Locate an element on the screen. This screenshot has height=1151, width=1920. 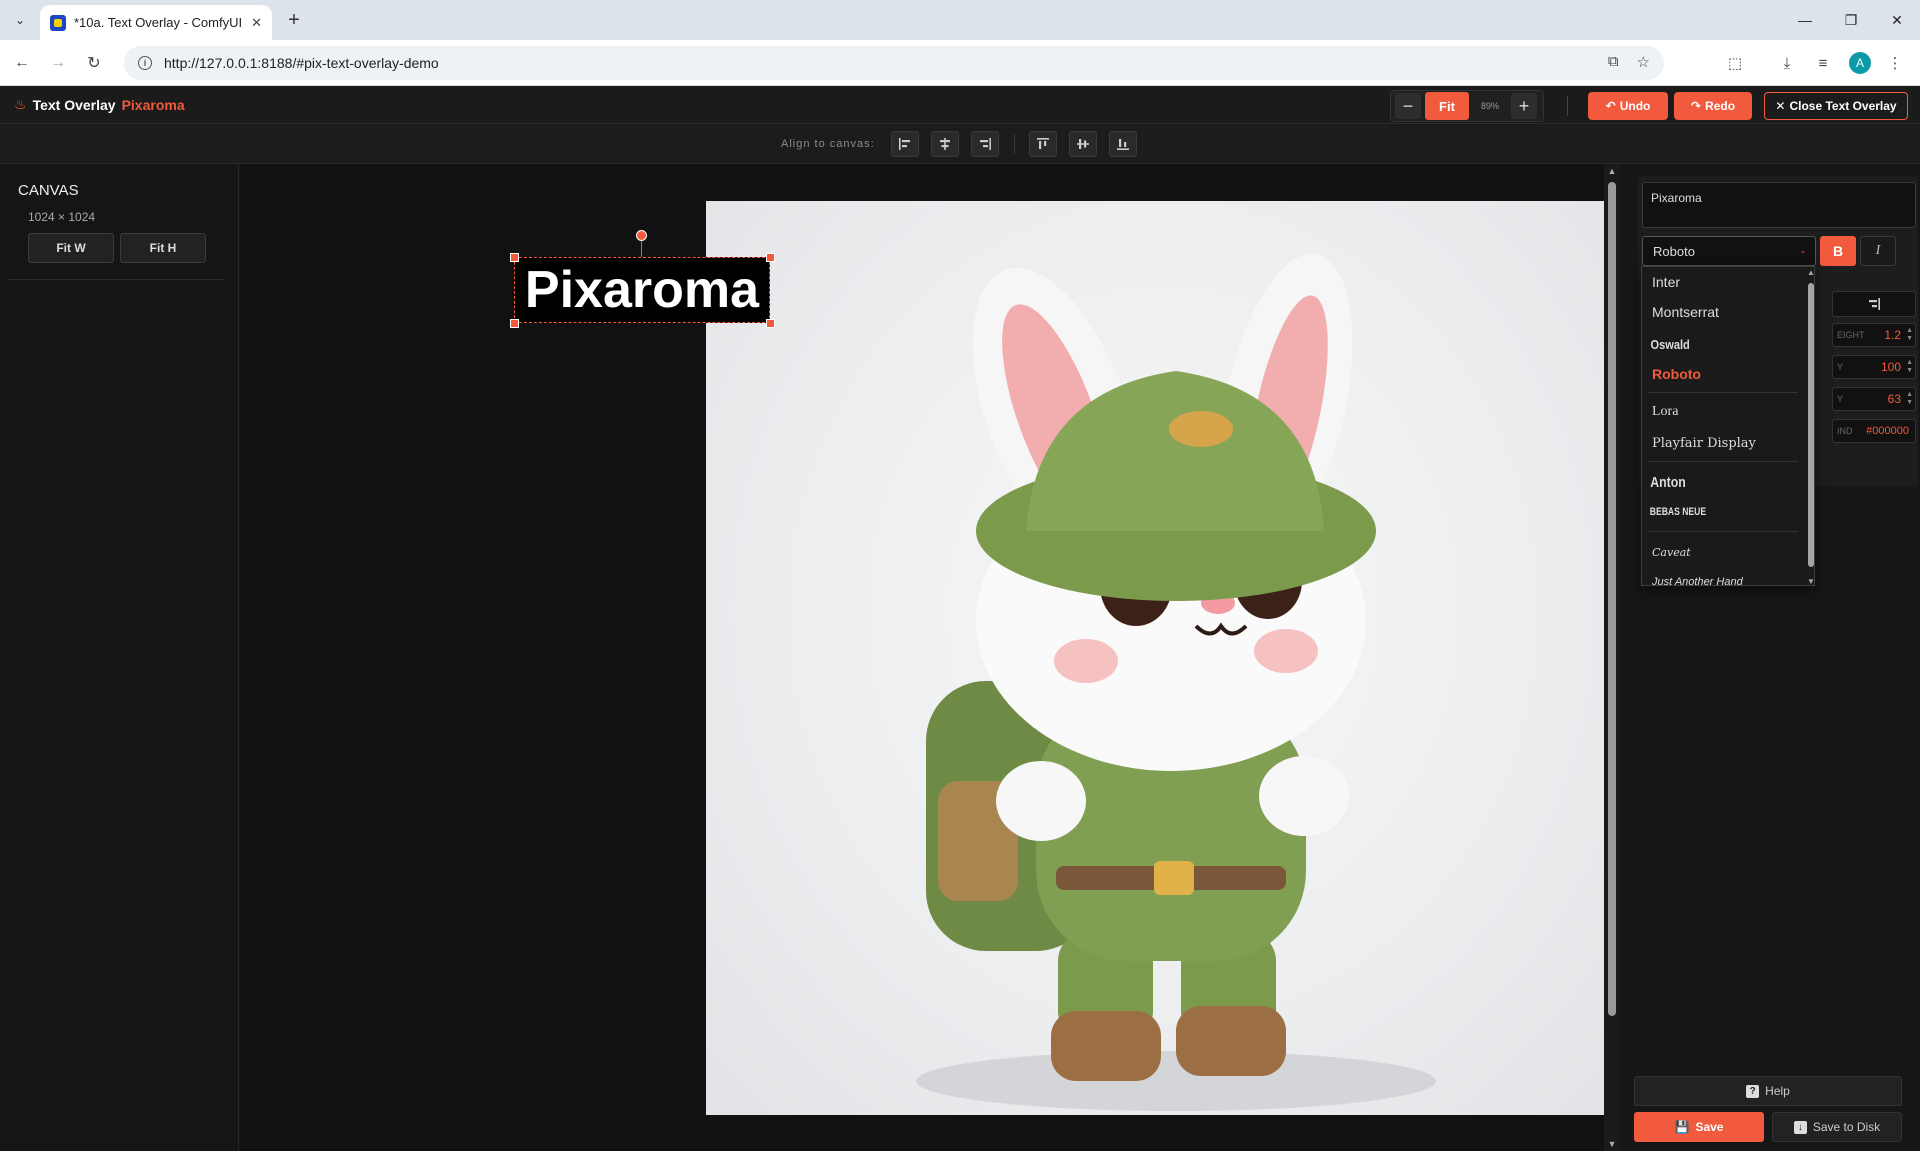
fit-width-button: Fit W is located at coordinates (71, 248).